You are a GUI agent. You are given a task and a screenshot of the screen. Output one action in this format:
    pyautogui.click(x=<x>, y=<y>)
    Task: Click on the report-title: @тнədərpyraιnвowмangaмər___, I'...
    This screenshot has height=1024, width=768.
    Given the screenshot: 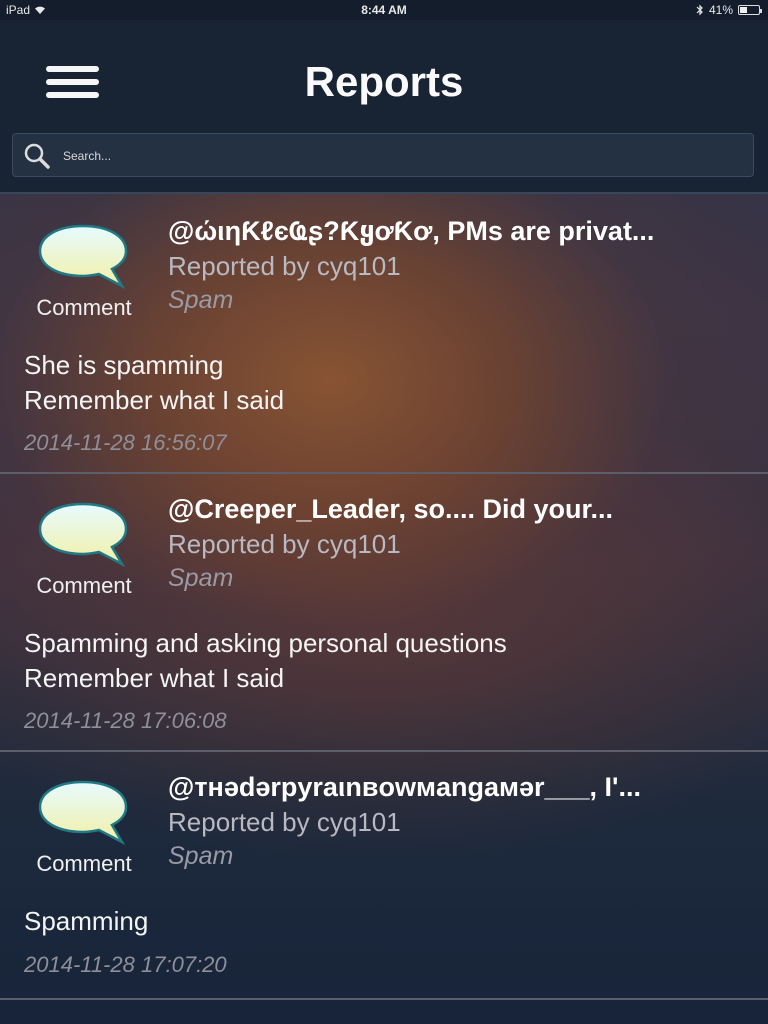 What is the action you would take?
    pyautogui.click(x=404, y=787)
    